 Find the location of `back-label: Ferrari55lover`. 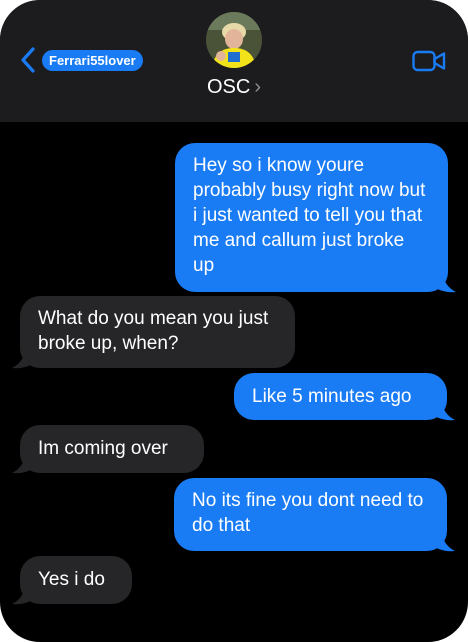

back-label: Ferrari55lover is located at coordinates (92, 60).